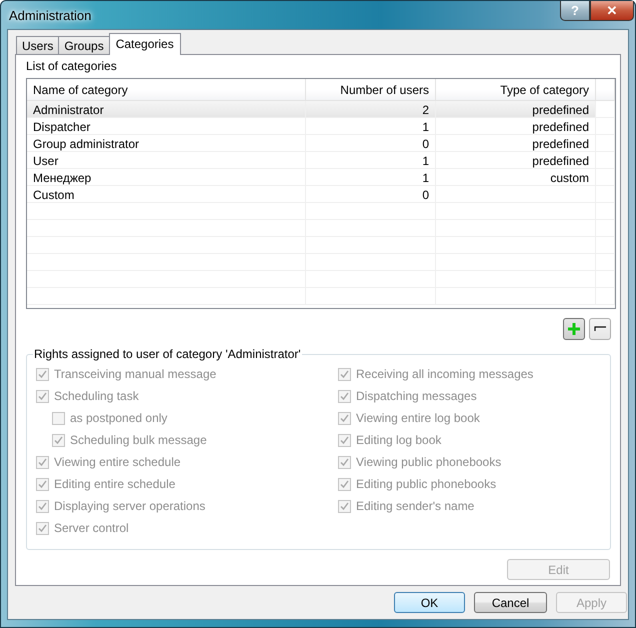 The height and width of the screenshot is (628, 636). What do you see at coordinates (605, 90) in the screenshot?
I see `column-header` at bounding box center [605, 90].